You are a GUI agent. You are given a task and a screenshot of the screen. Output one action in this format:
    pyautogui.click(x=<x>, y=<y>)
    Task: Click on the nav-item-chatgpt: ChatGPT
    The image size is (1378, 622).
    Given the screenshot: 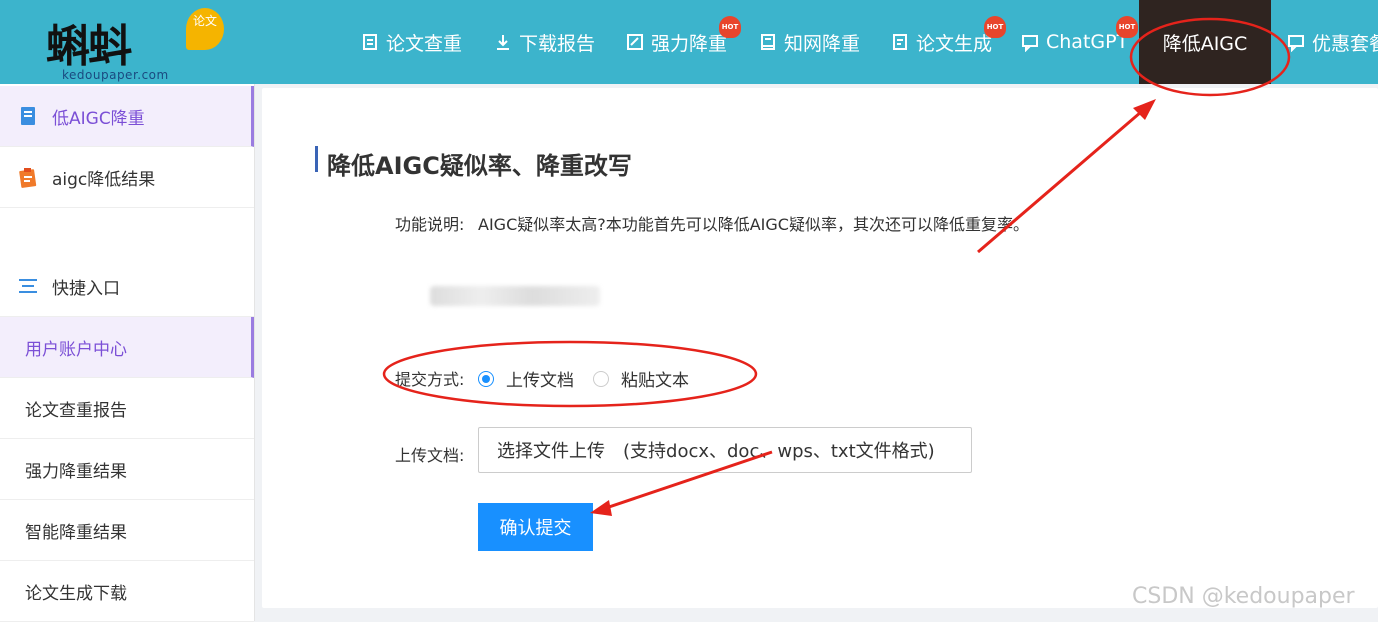 What is the action you would take?
    pyautogui.click(x=1074, y=42)
    